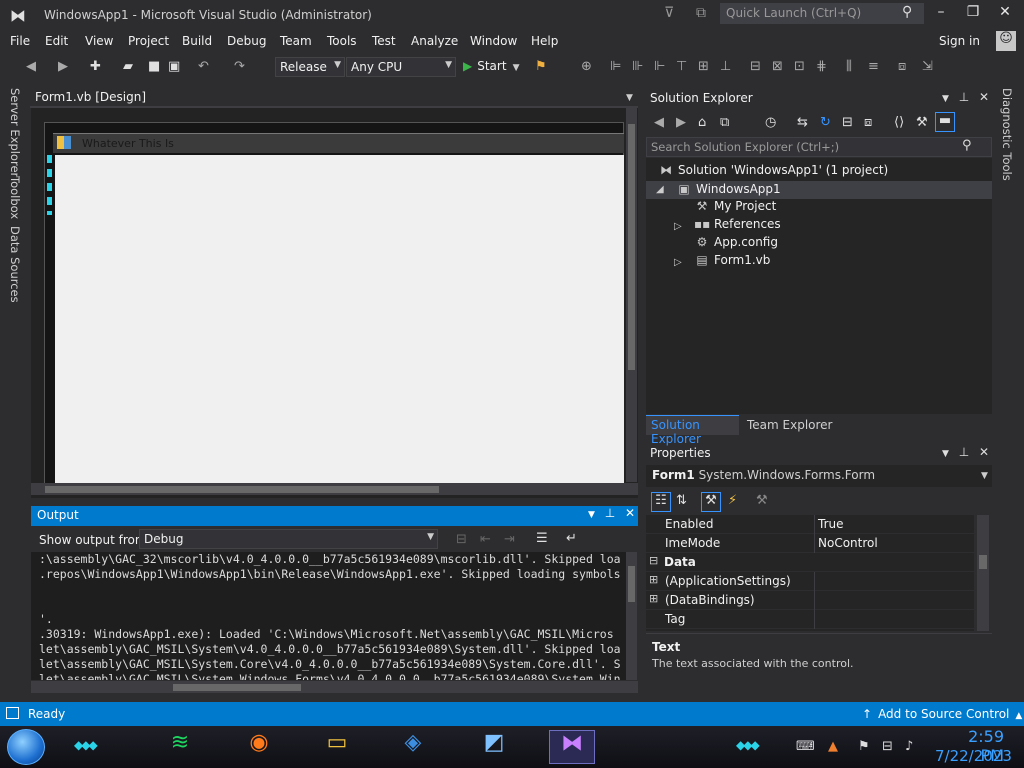 The width and height of the screenshot is (1024, 768). I want to click on align-tops-icon: ⊤, so click(681, 66).